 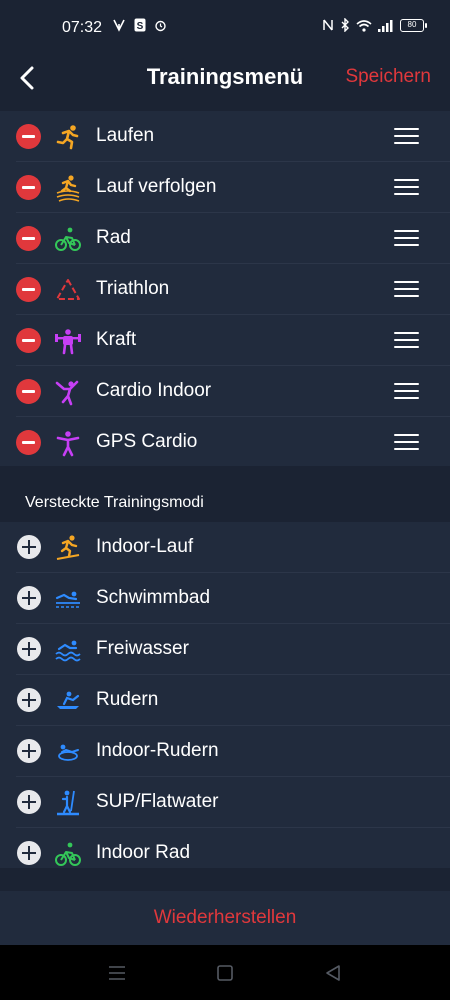 I want to click on strength-icon, so click(x=68, y=342).